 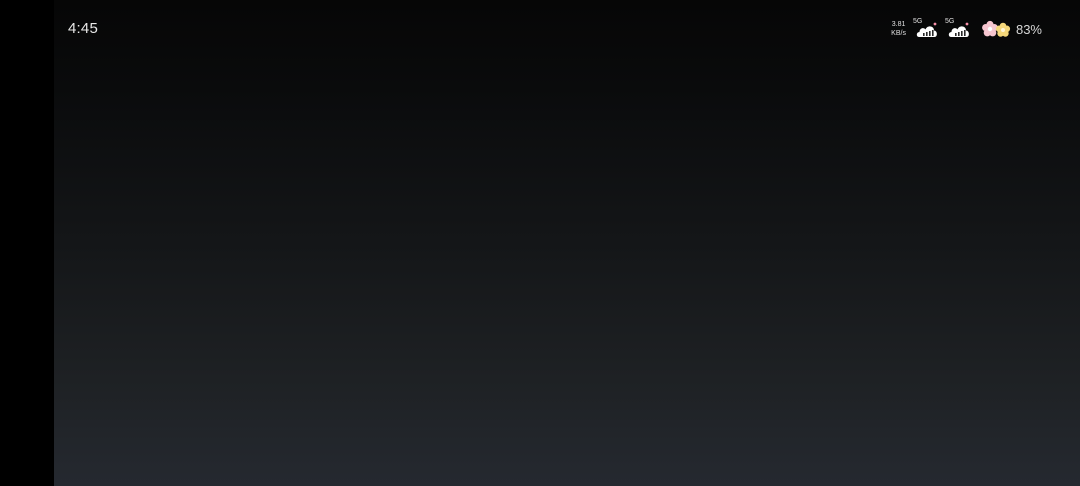 I want to click on status-icons: 3.81 KB/s 5G 5G 83%, so click(x=966, y=29).